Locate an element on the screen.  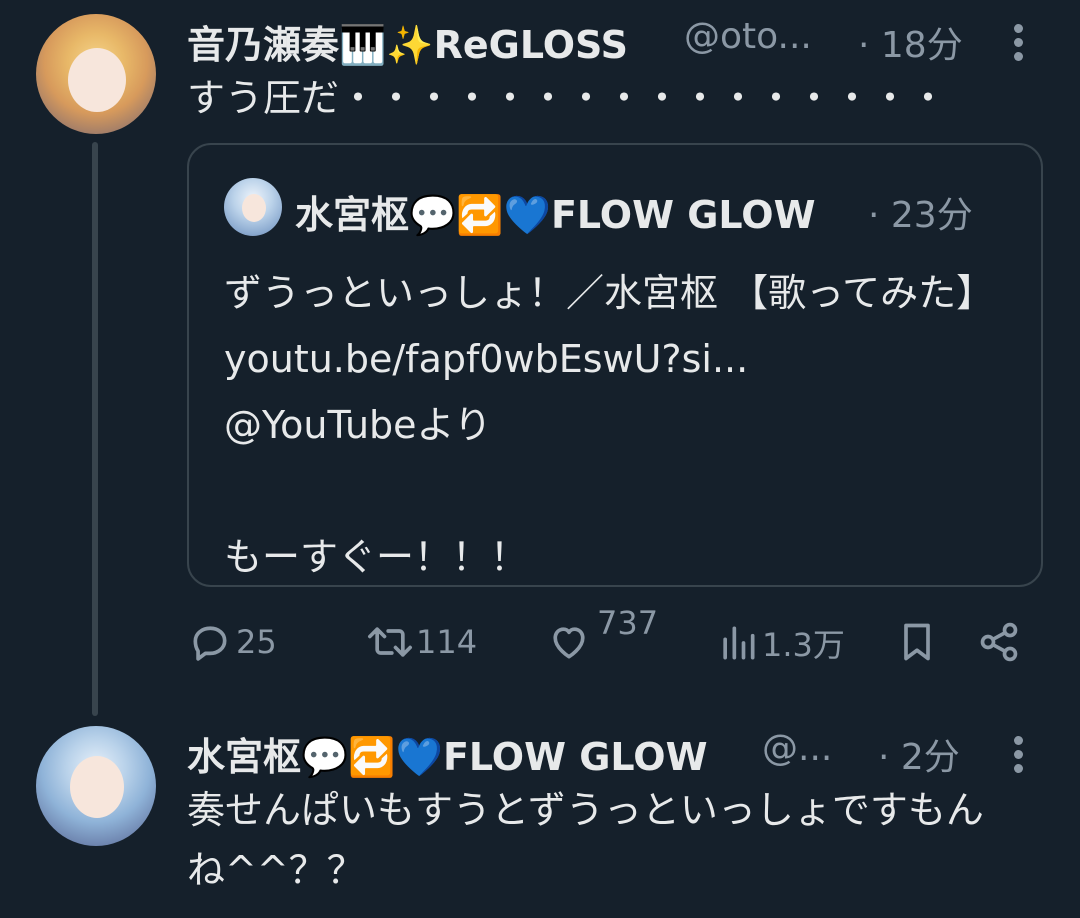
share-button is located at coordinates (999, 642).